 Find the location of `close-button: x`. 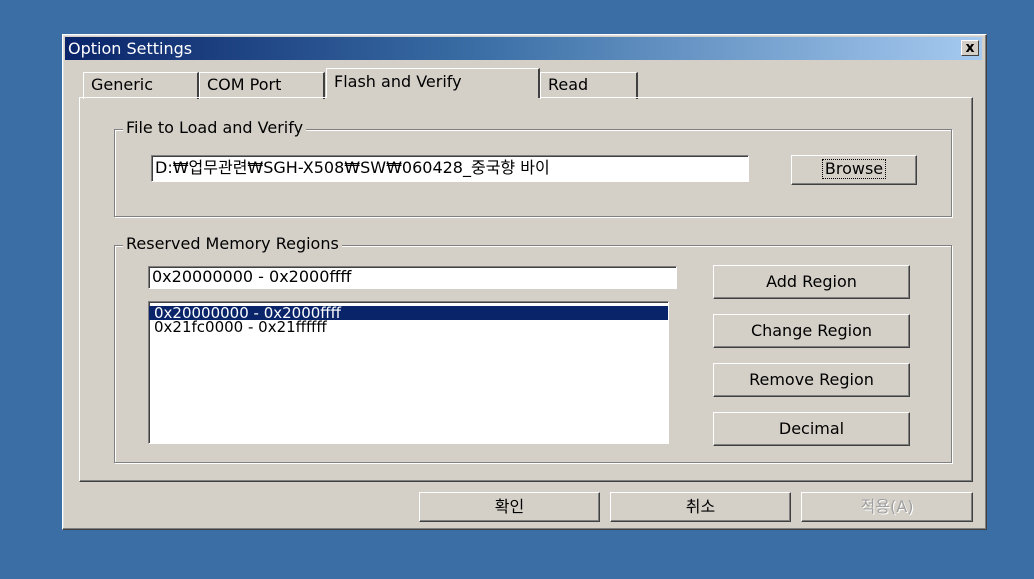

close-button: x is located at coordinates (970, 48).